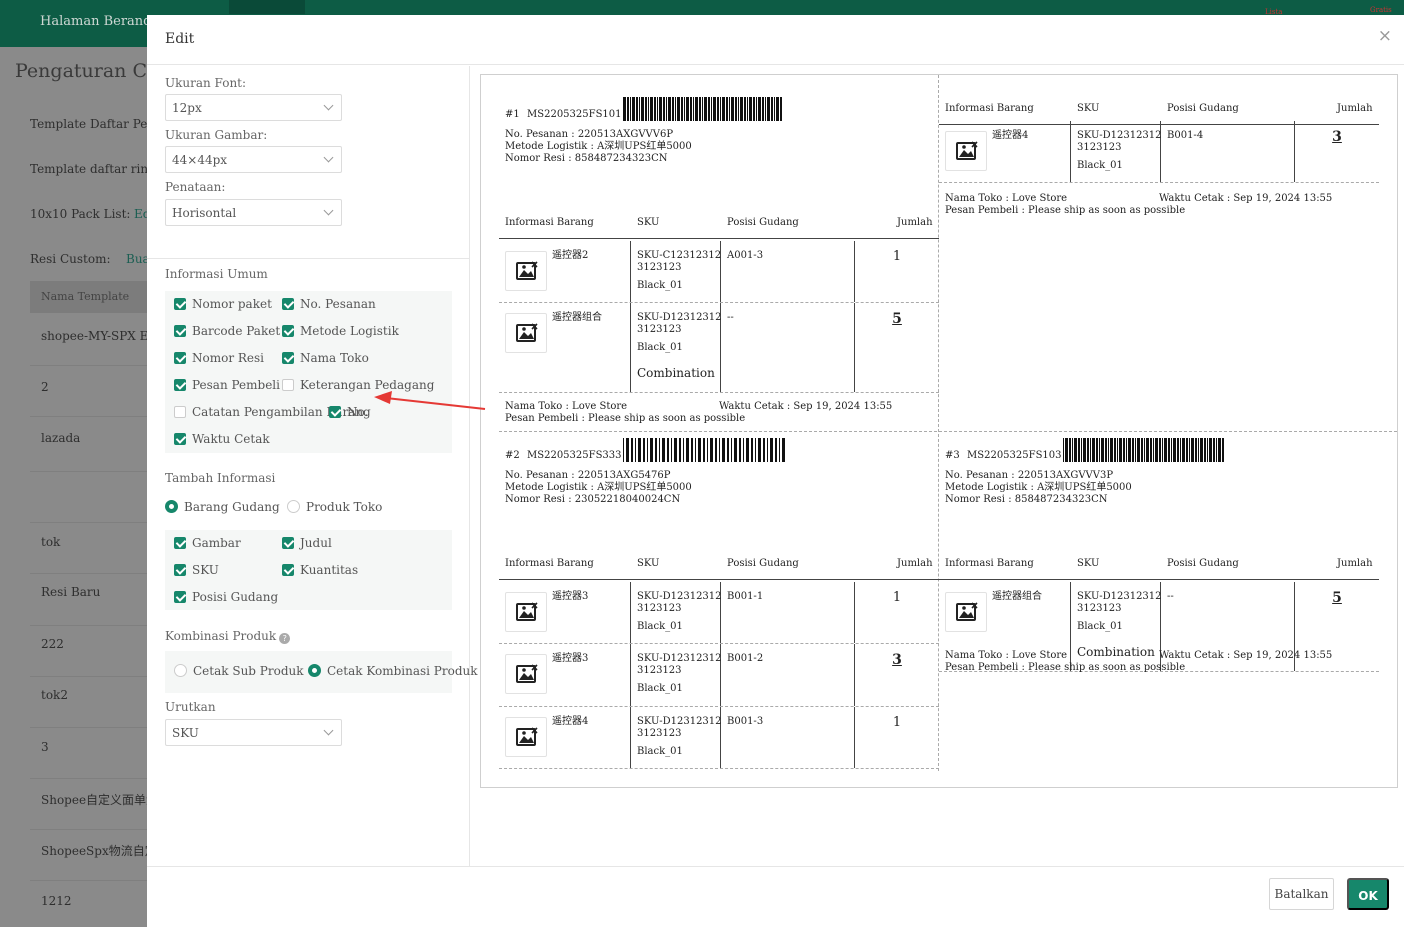  I want to click on table-row: tok2, so click(54, 695).